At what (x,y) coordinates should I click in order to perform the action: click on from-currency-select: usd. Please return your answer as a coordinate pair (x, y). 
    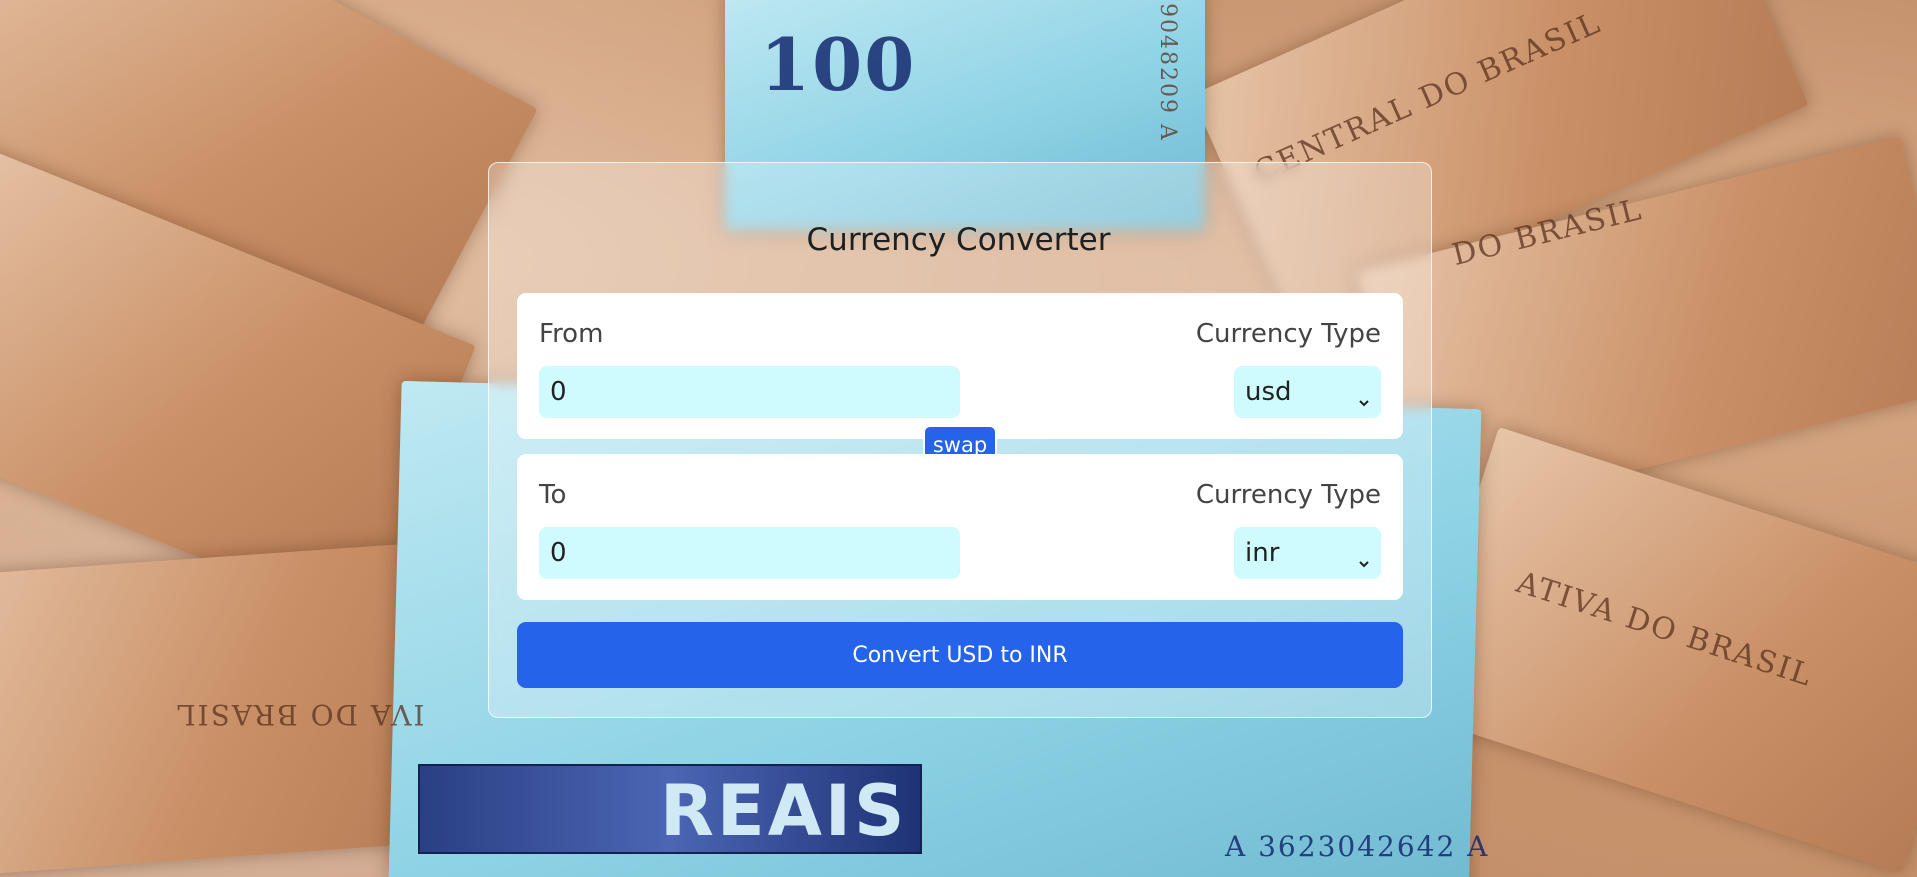
    Looking at the image, I should click on (1307, 392).